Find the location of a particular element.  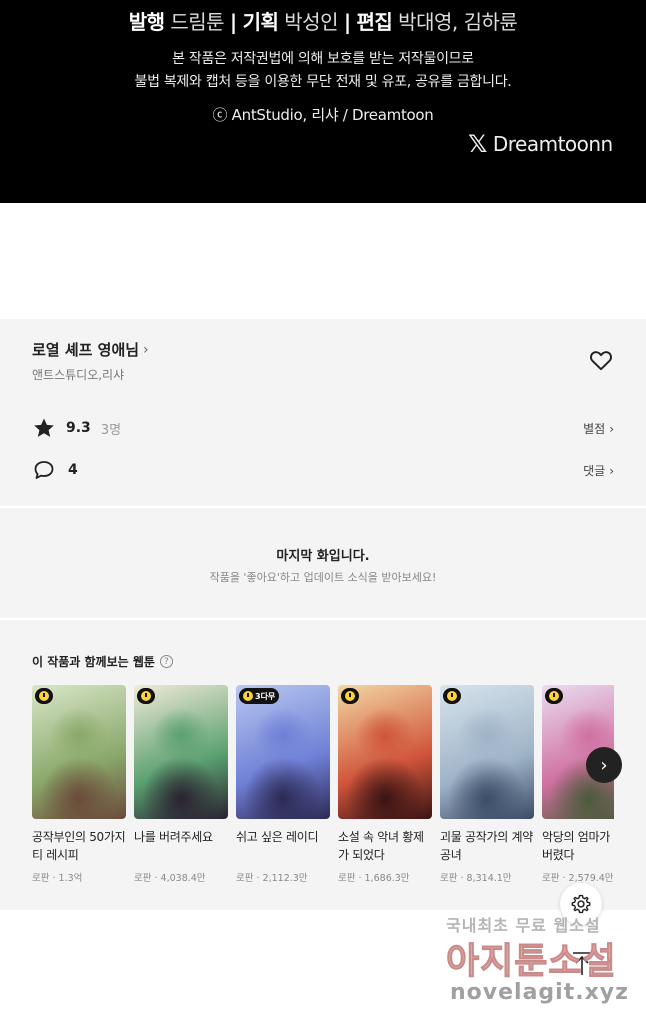

rating-link-label: 별점 is located at coordinates (594, 429).